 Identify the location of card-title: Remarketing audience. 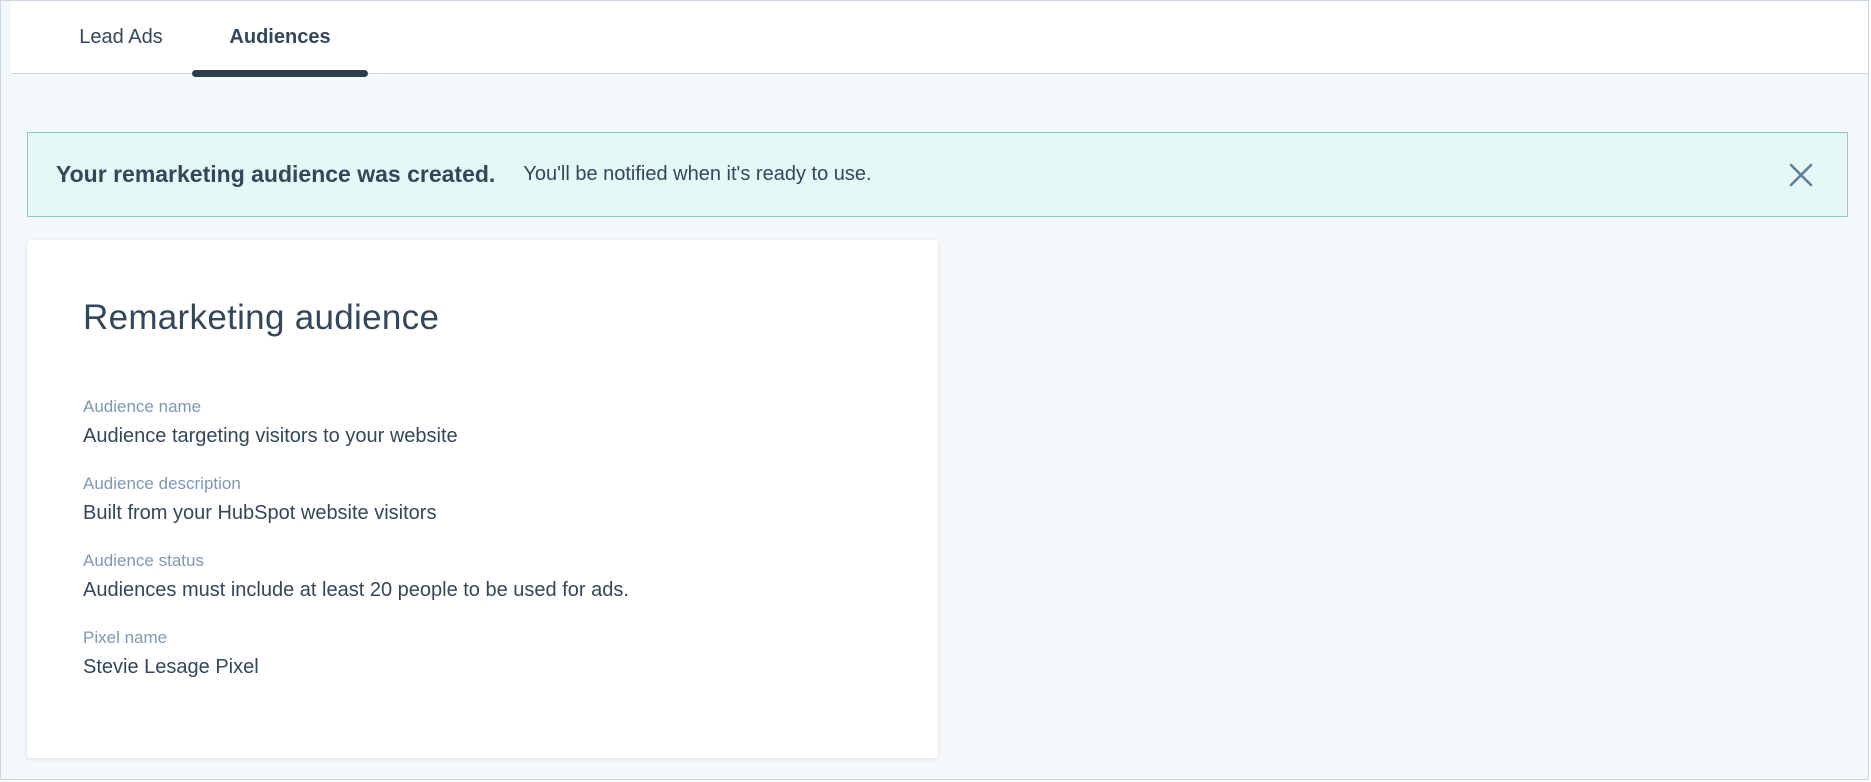
(261, 317).